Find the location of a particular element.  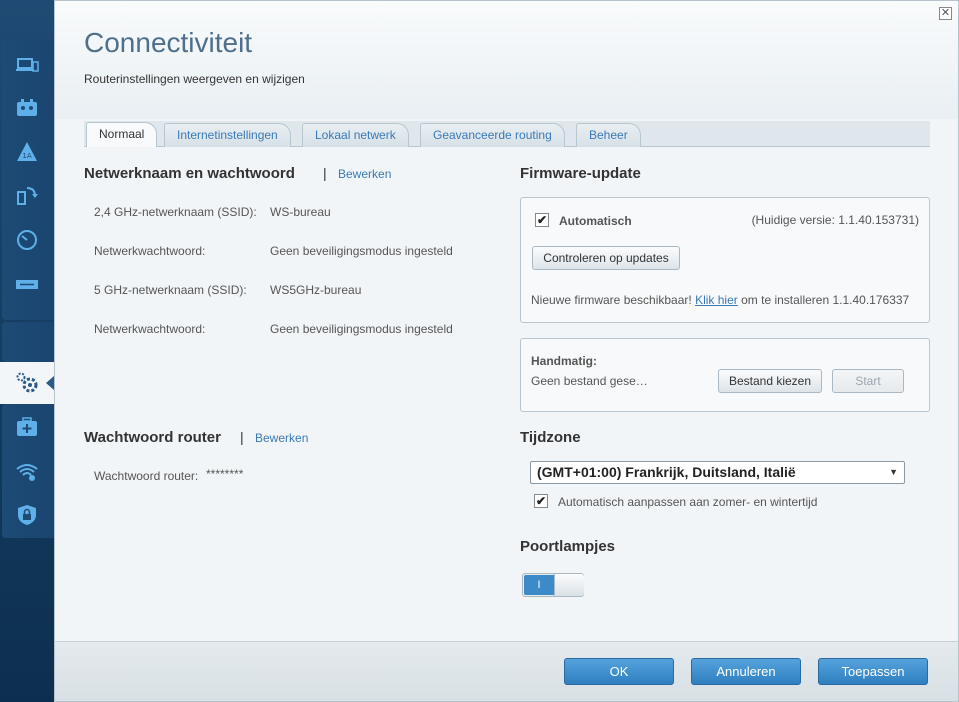

tab-beheer: Beheer is located at coordinates (608, 135).